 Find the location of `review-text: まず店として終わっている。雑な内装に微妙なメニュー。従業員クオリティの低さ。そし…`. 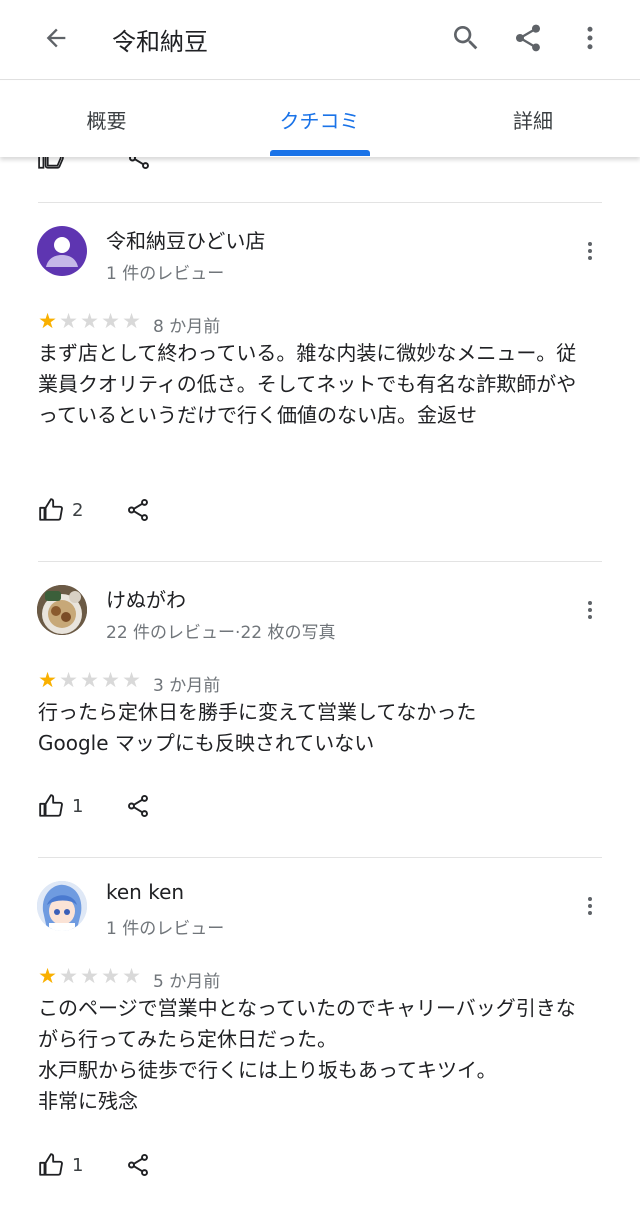

review-text: まず店として終わっている。雑な内装に微妙なメニュー。従業員クオリティの低さ。そし… is located at coordinates (307, 384).